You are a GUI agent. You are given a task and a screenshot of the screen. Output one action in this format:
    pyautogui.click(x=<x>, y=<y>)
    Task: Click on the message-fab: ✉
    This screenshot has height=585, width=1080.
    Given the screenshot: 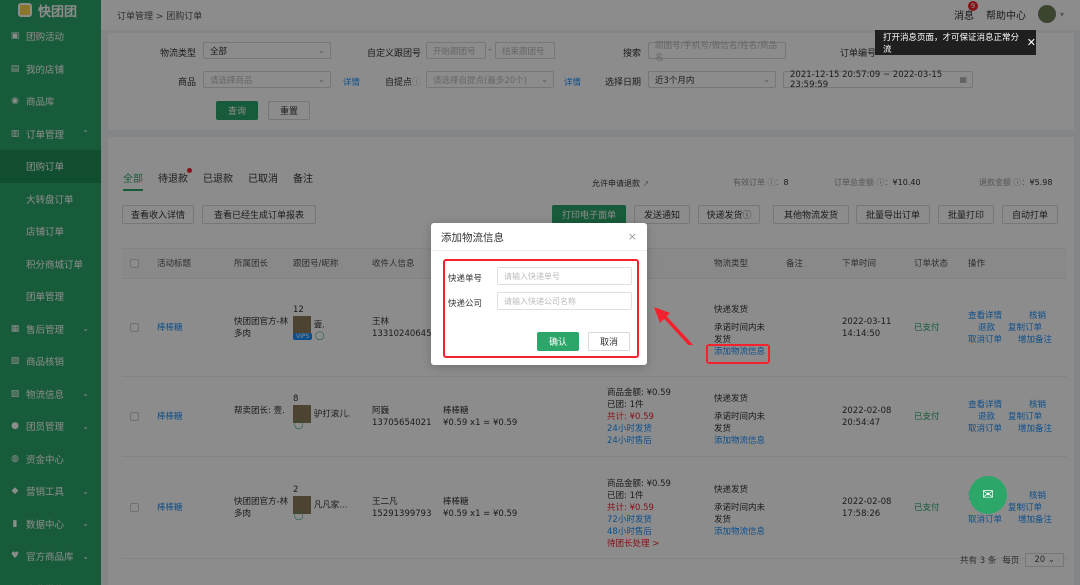 What is the action you would take?
    pyautogui.click(x=988, y=495)
    